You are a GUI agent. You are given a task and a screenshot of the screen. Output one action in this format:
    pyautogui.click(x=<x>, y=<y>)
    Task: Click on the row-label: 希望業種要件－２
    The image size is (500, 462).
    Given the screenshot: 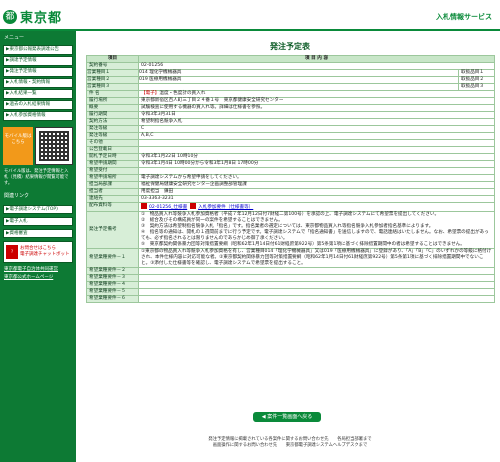 What is the action you would take?
    pyautogui.click(x=112, y=271)
    